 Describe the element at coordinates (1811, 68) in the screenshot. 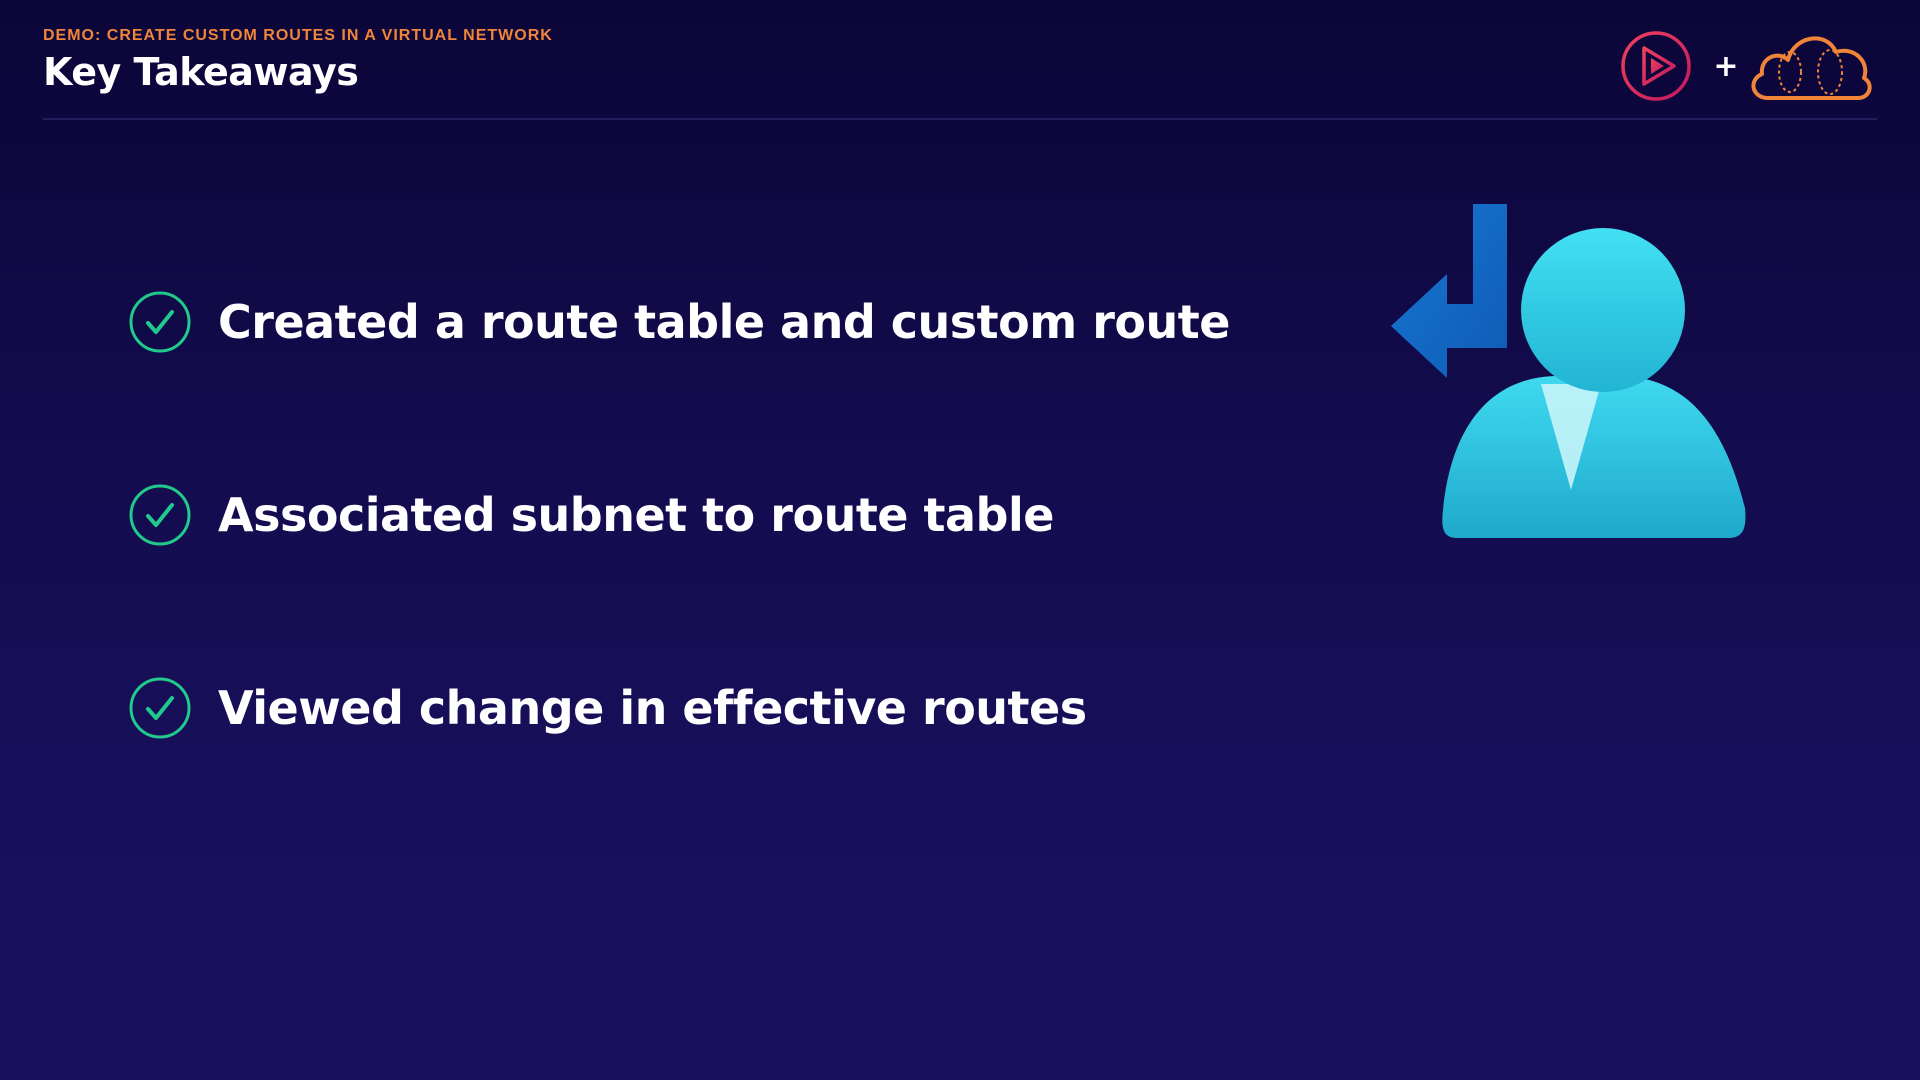

I see `cloud-academy-cloud-icon` at that location.